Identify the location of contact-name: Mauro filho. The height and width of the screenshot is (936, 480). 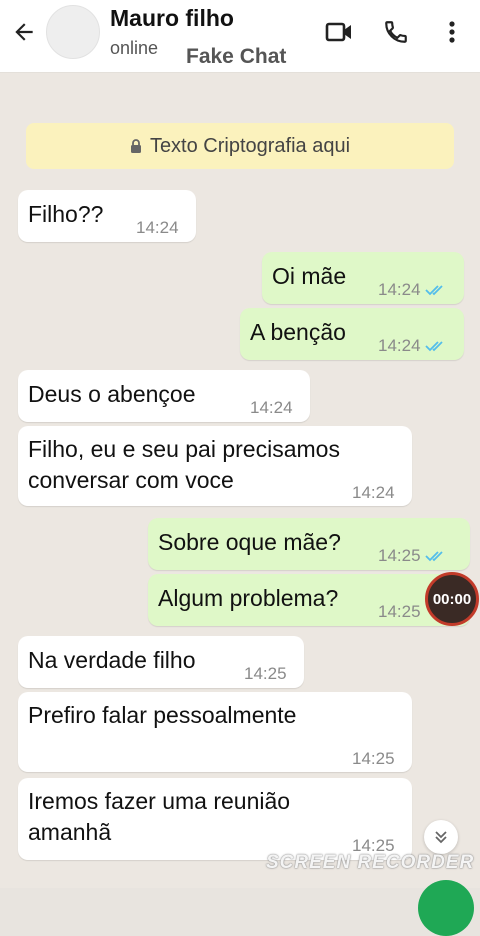
(172, 18).